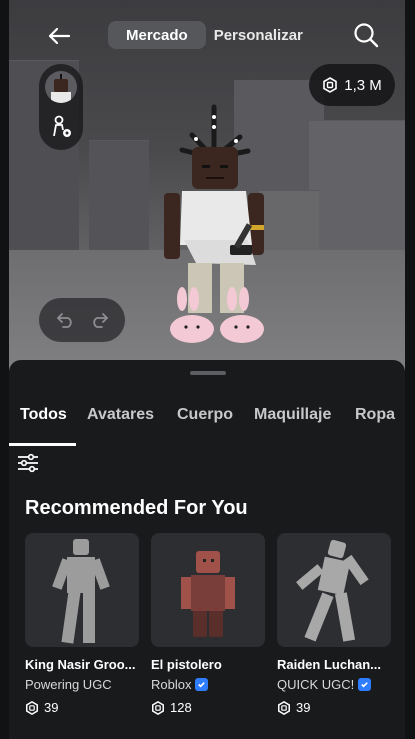  What do you see at coordinates (186, 664) in the screenshot?
I see `item-name: El pistolero` at bounding box center [186, 664].